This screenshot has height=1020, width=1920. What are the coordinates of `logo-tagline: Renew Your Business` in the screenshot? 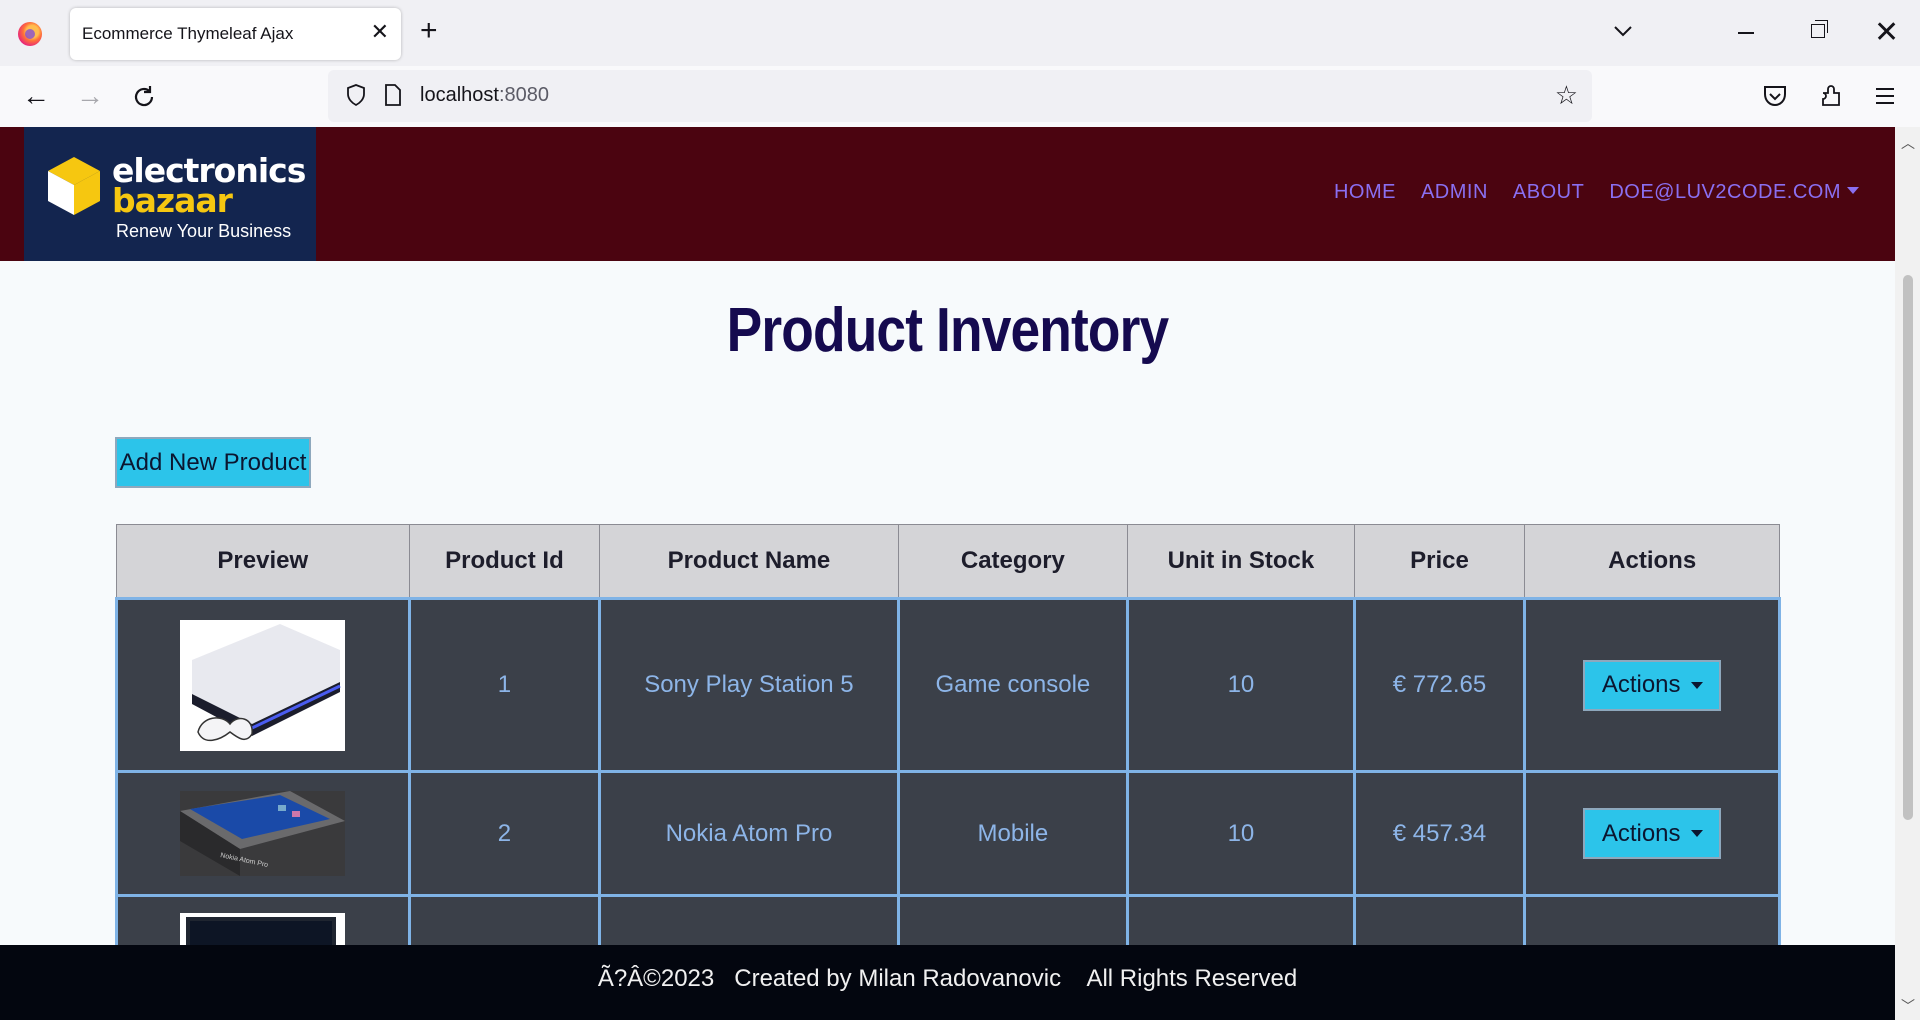 It's located at (204, 231).